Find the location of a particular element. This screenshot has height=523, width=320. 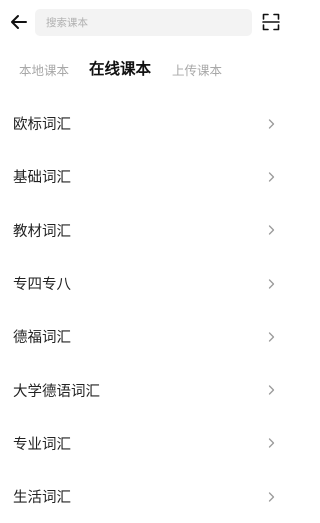

category-label: 欧标词汇 is located at coordinates (42, 125).